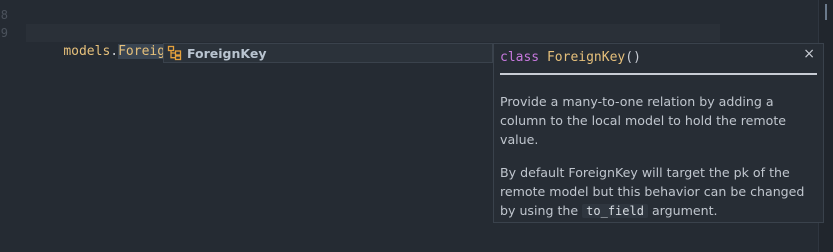 The image size is (833, 252). What do you see at coordinates (826, 12) in the screenshot?
I see `scrollbar-thumb` at bounding box center [826, 12].